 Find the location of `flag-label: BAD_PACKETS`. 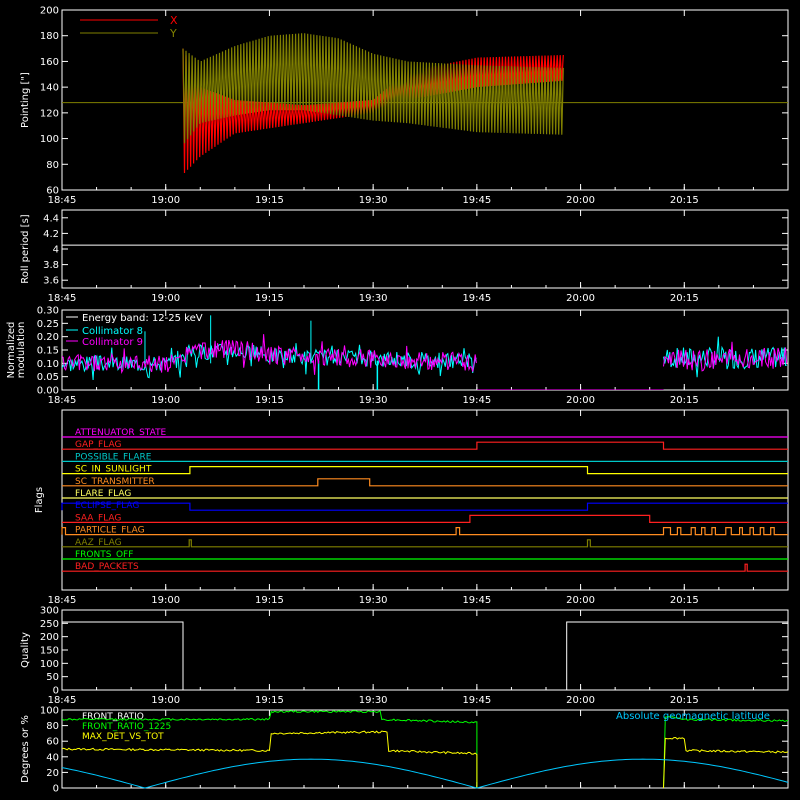

flag-label: BAD_PACKETS is located at coordinates (107, 567).